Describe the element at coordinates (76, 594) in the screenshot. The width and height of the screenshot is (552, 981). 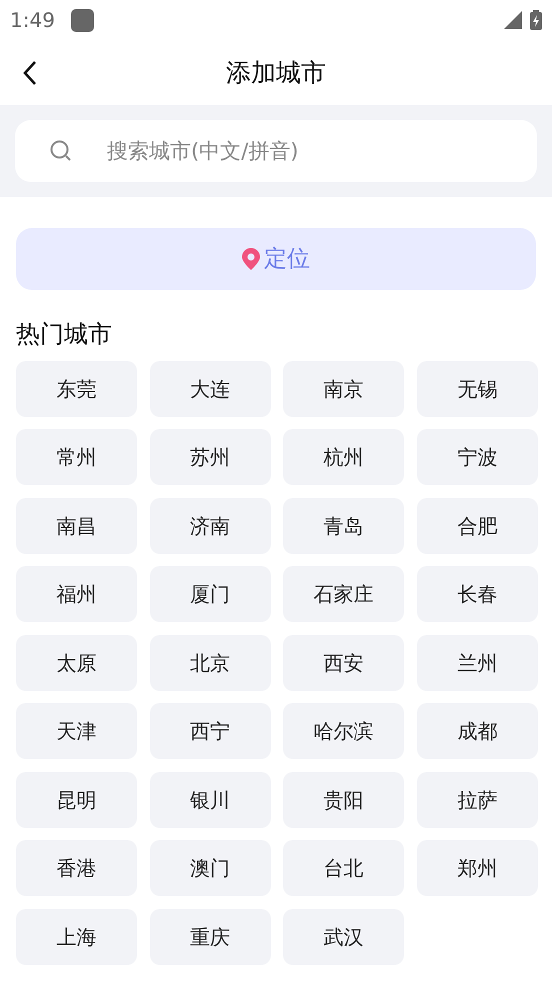
I see `city-button: 福州` at that location.